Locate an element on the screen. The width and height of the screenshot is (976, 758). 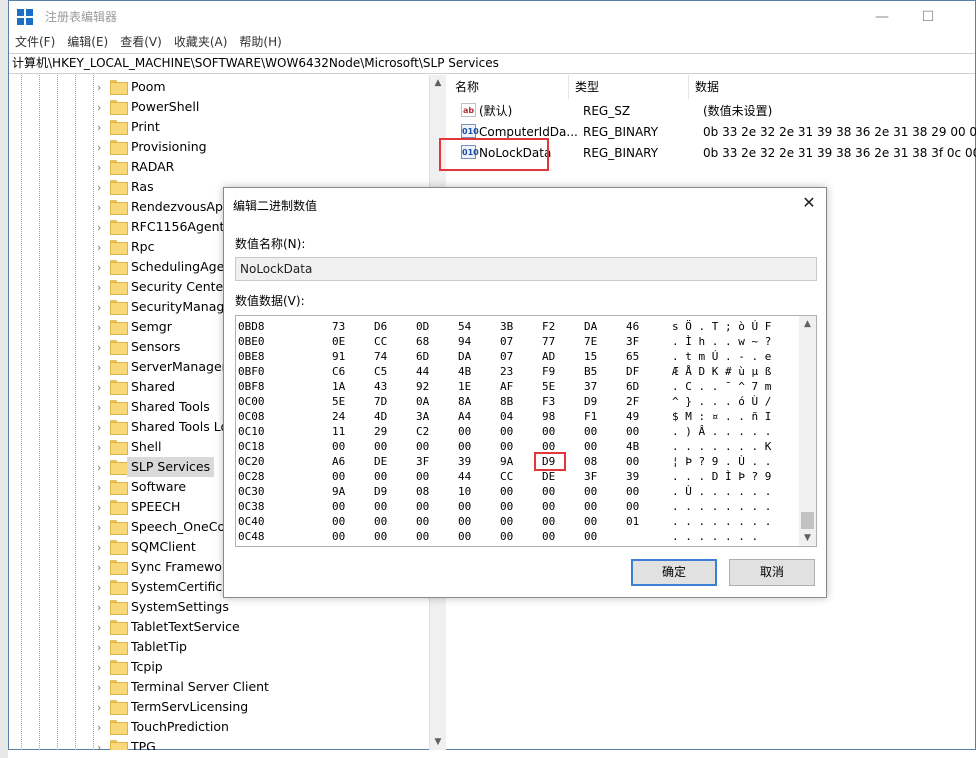
tree-item: › PowerShell is located at coordinates (219, 107).